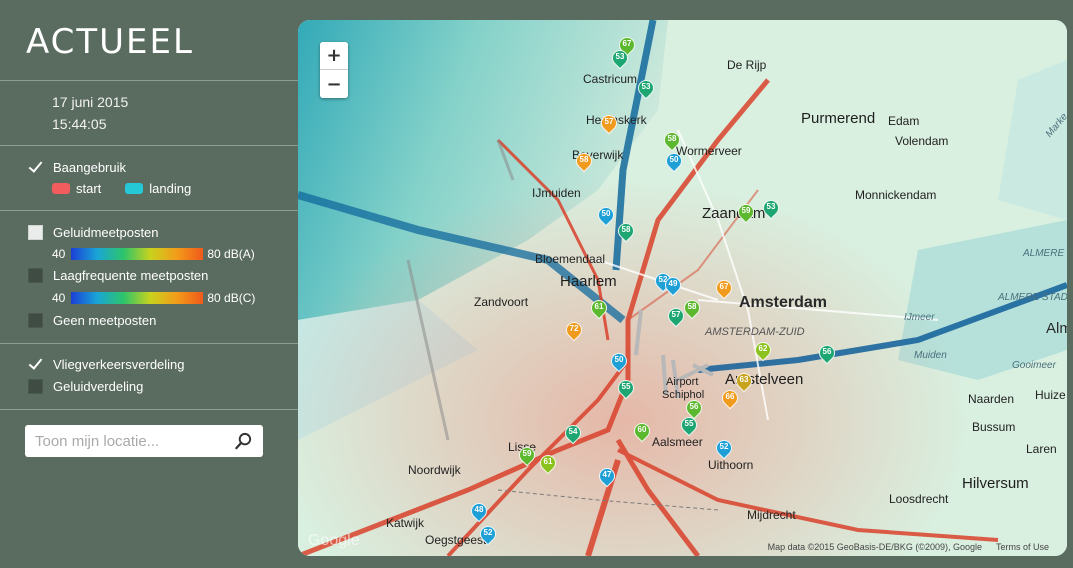 This screenshot has width=1073, height=568. I want to click on place-label: Castricum, so click(610, 79).